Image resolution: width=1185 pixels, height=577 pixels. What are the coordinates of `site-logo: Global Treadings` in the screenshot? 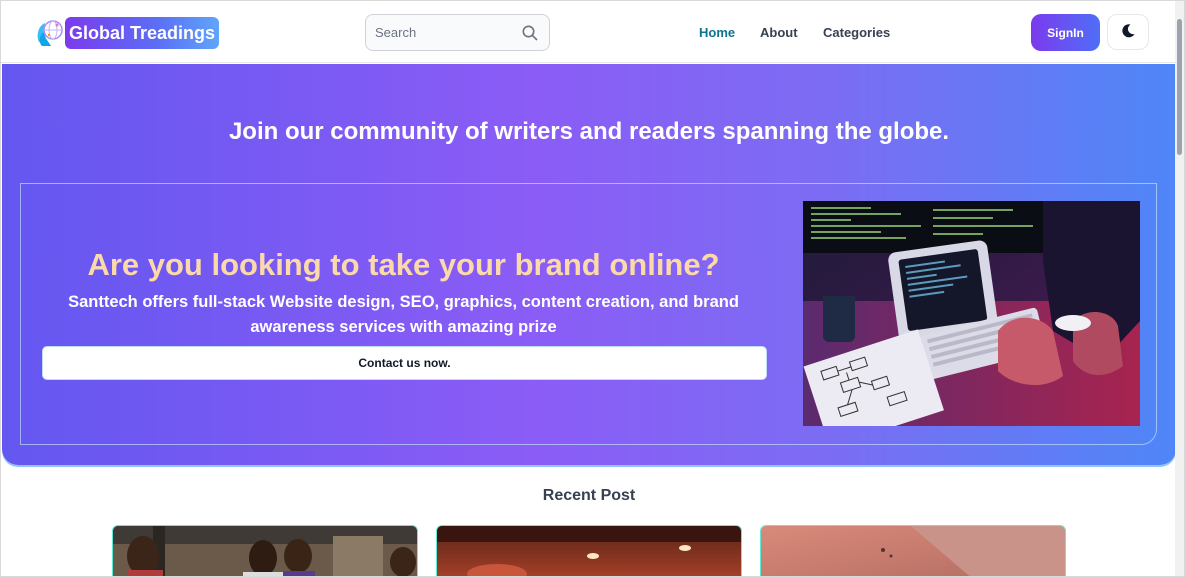 It's located at (126, 33).